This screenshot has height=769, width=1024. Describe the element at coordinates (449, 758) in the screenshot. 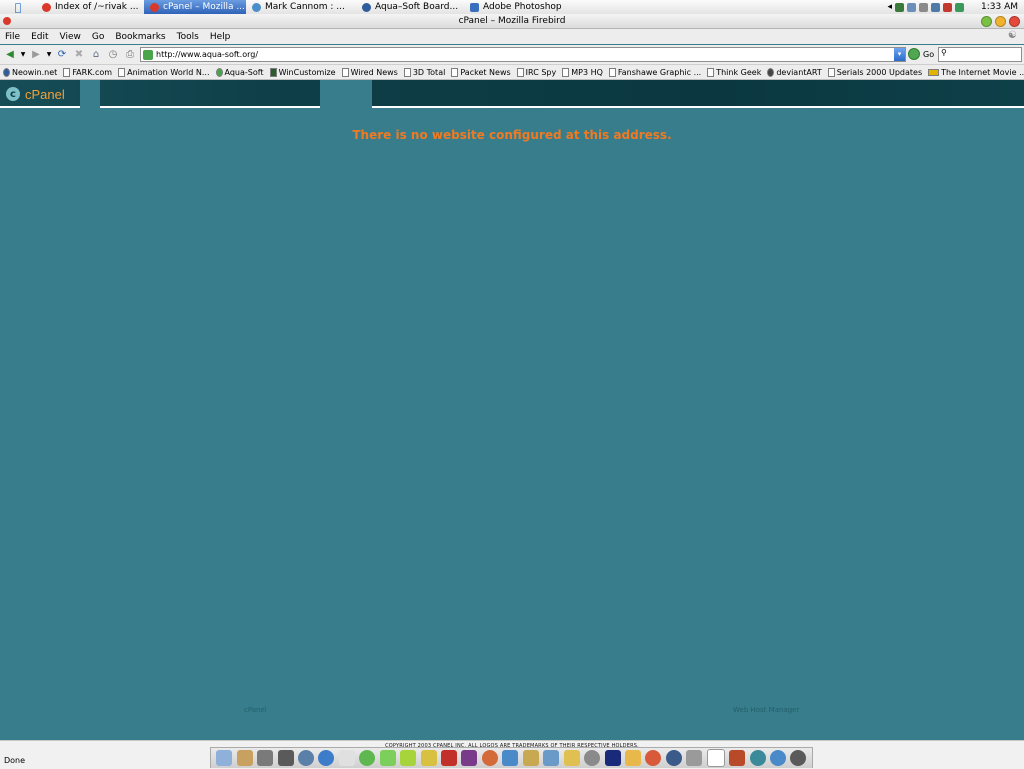

I see `flash-icon` at that location.